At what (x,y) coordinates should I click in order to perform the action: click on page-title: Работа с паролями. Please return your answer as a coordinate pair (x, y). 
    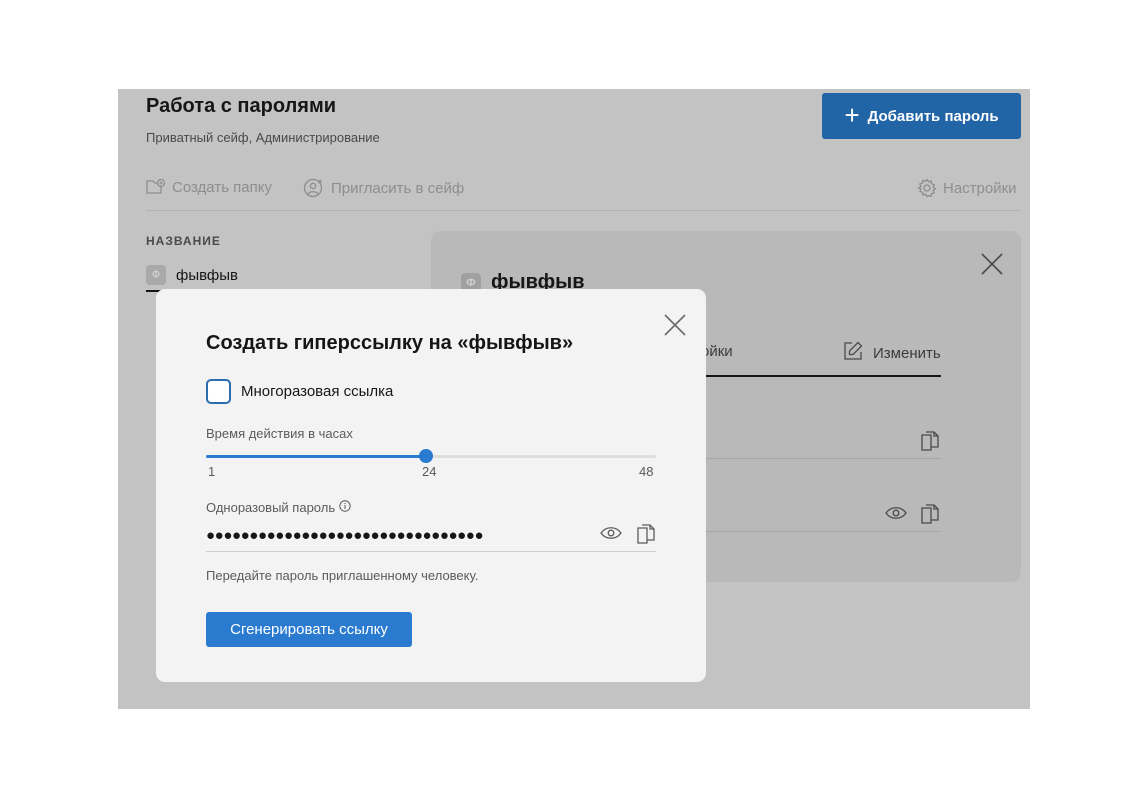
    Looking at the image, I should click on (241, 106).